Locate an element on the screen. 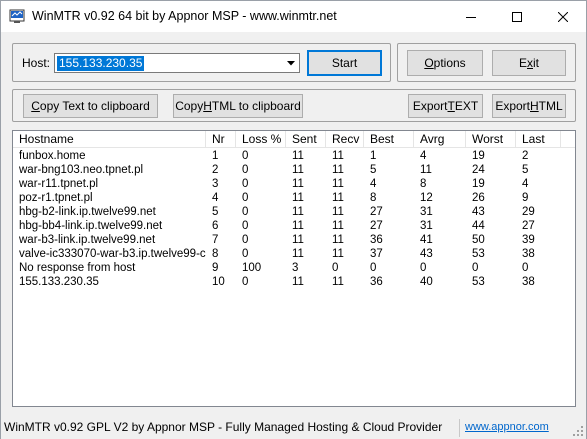 This screenshot has height=439, width=587. cell-best: 8 is located at coordinates (373, 198).